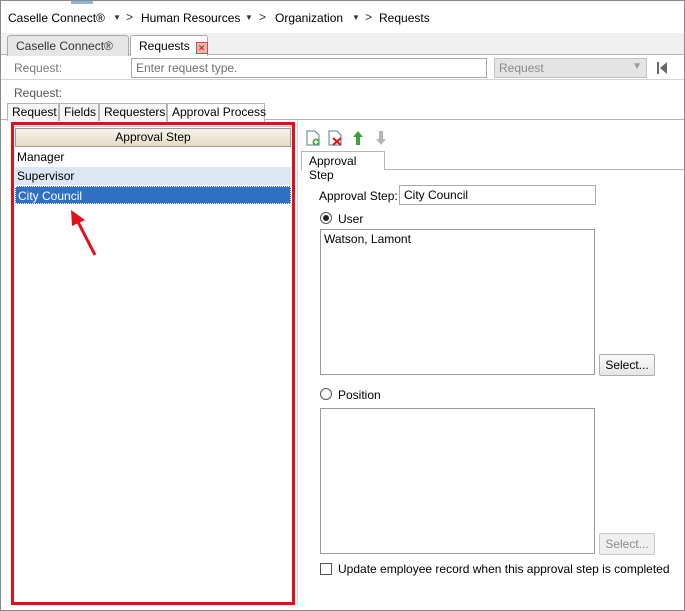 This screenshot has height=611, width=685. What do you see at coordinates (190, 18) in the screenshot?
I see `breadcrumb-item-human-resources: Human Resources` at bounding box center [190, 18].